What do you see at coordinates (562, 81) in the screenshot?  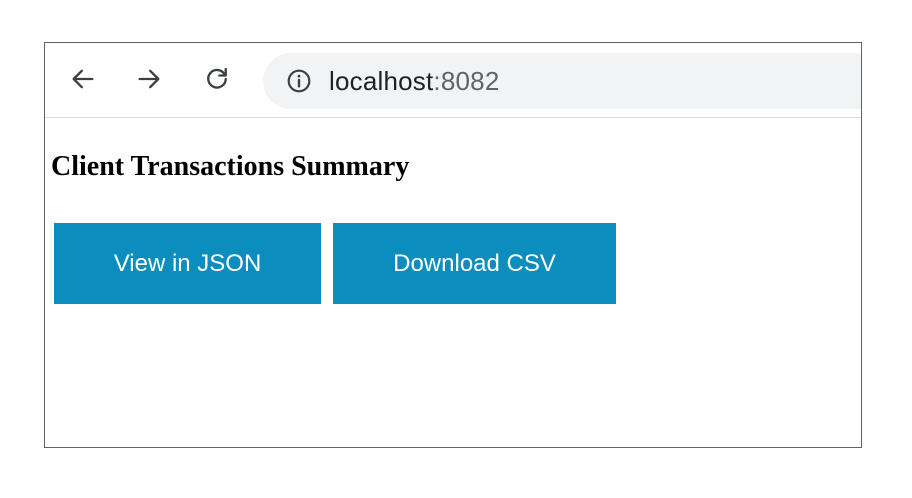 I see `address-bar: localhost:8082` at bounding box center [562, 81].